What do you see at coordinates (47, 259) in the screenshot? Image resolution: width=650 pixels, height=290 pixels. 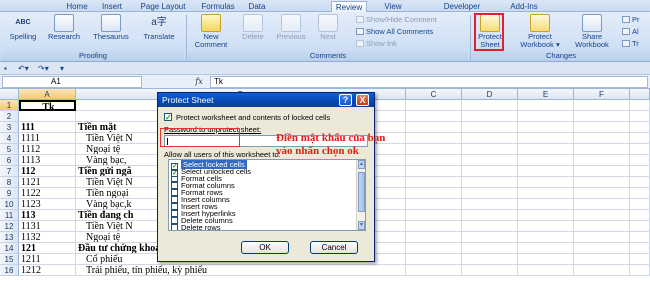 I see `cell-a: 1211` at bounding box center [47, 259].